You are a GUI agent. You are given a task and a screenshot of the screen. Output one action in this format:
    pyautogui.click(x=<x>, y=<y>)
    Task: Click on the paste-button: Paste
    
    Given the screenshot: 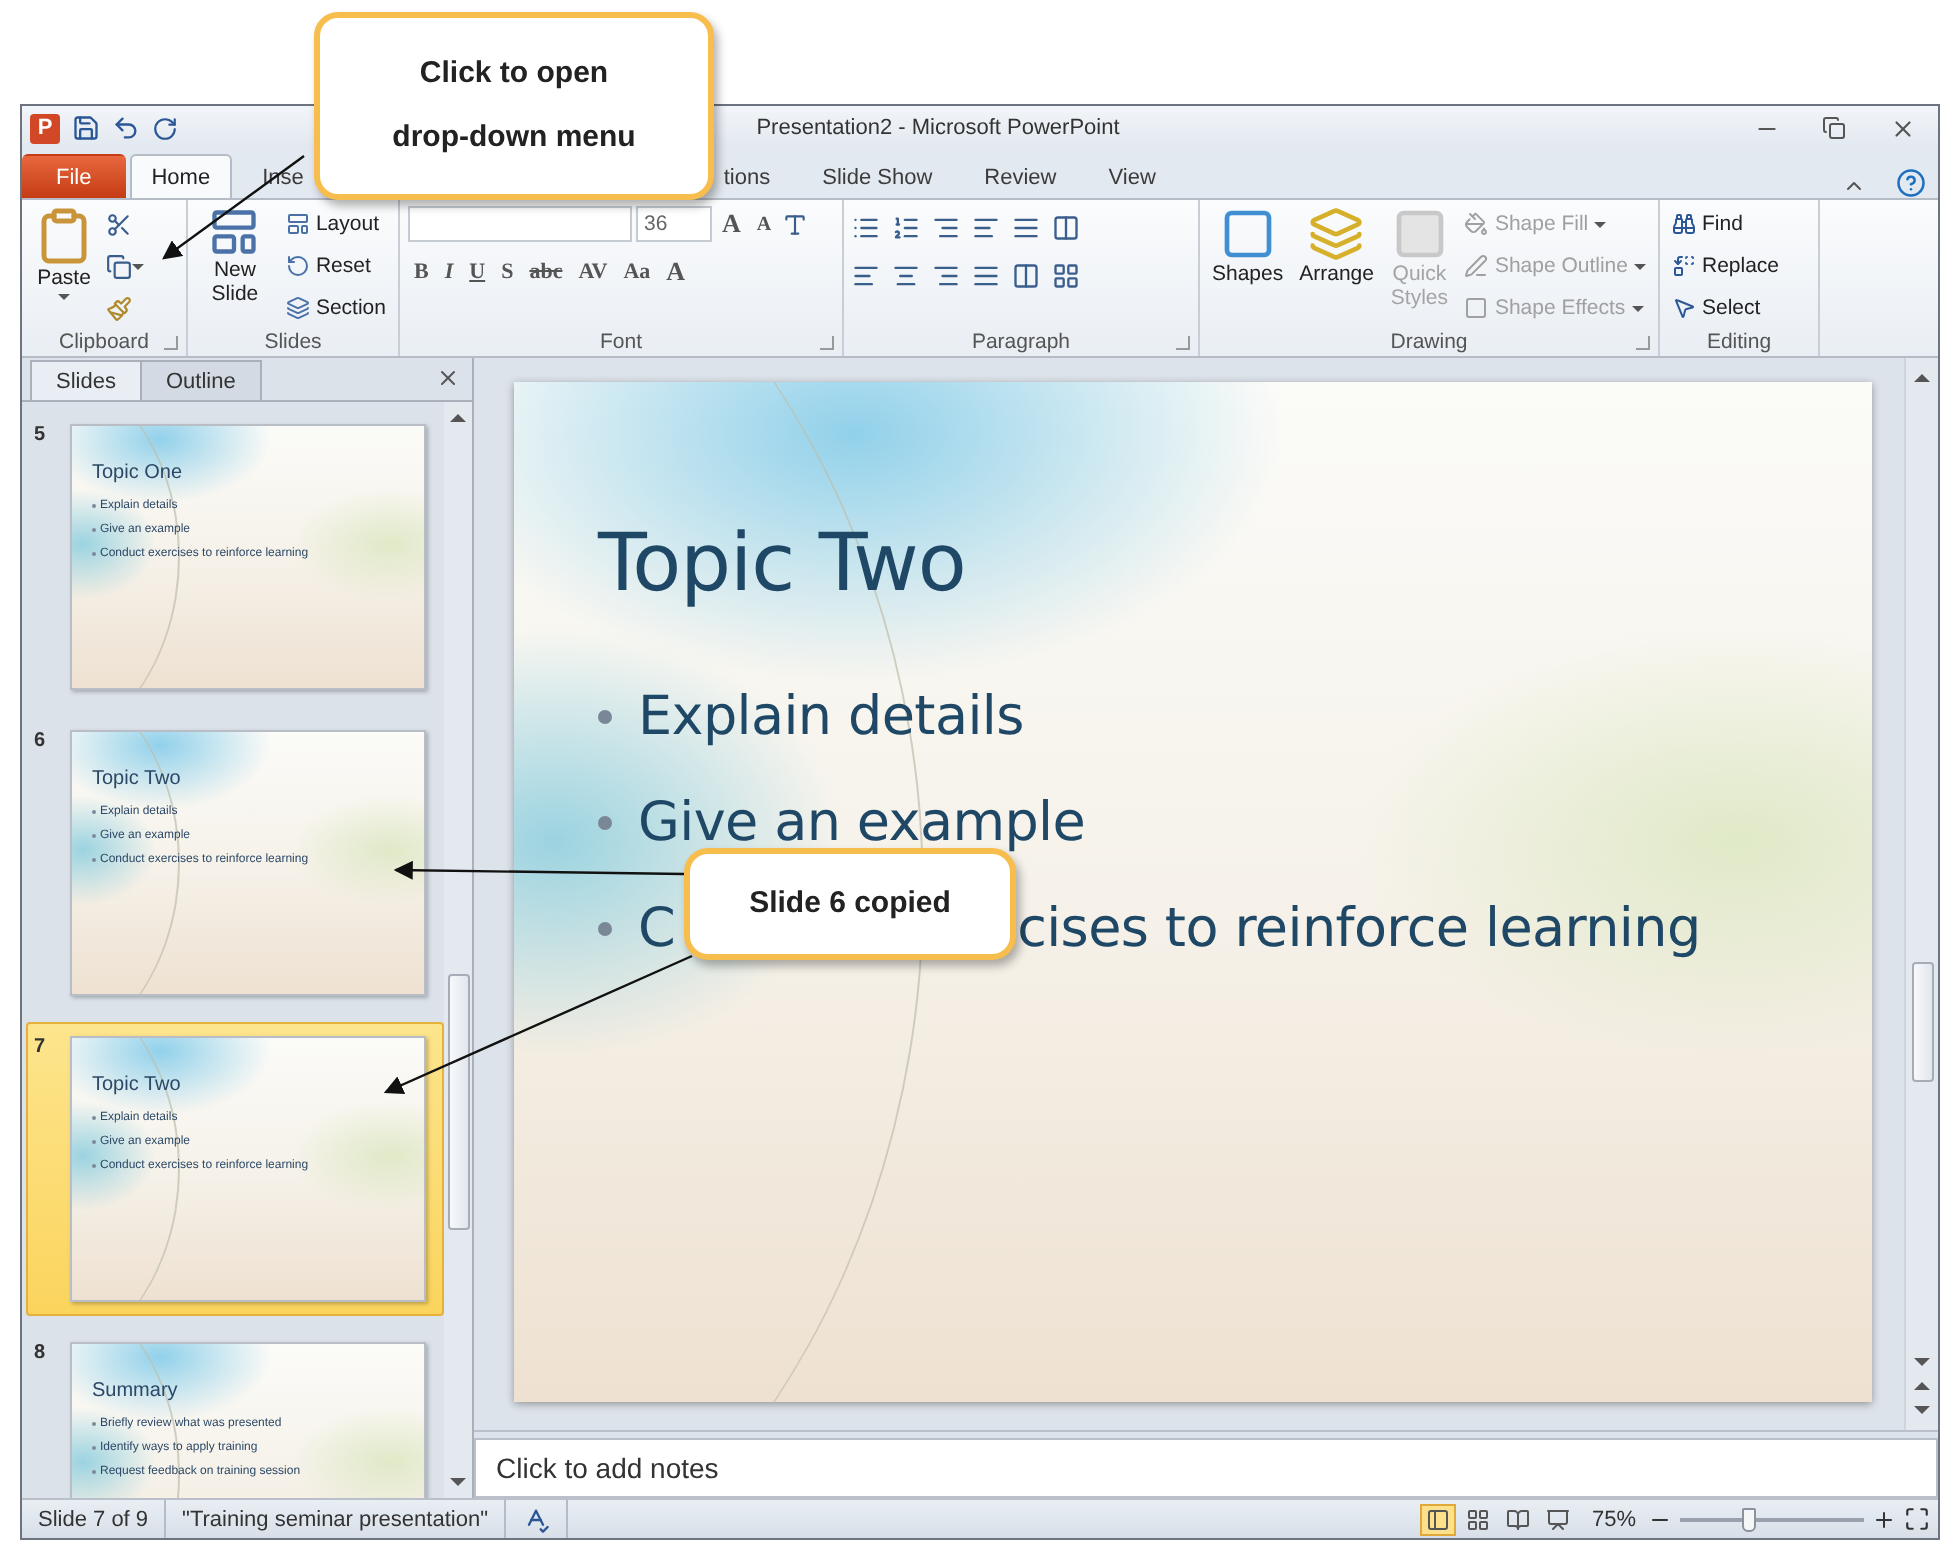 What is the action you would take?
    pyautogui.click(x=64, y=267)
    